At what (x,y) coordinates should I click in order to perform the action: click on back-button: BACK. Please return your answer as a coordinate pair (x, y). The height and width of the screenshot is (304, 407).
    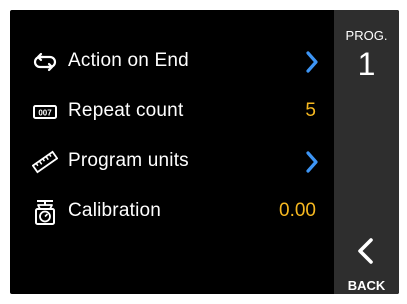
    Looking at the image, I should click on (366, 285).